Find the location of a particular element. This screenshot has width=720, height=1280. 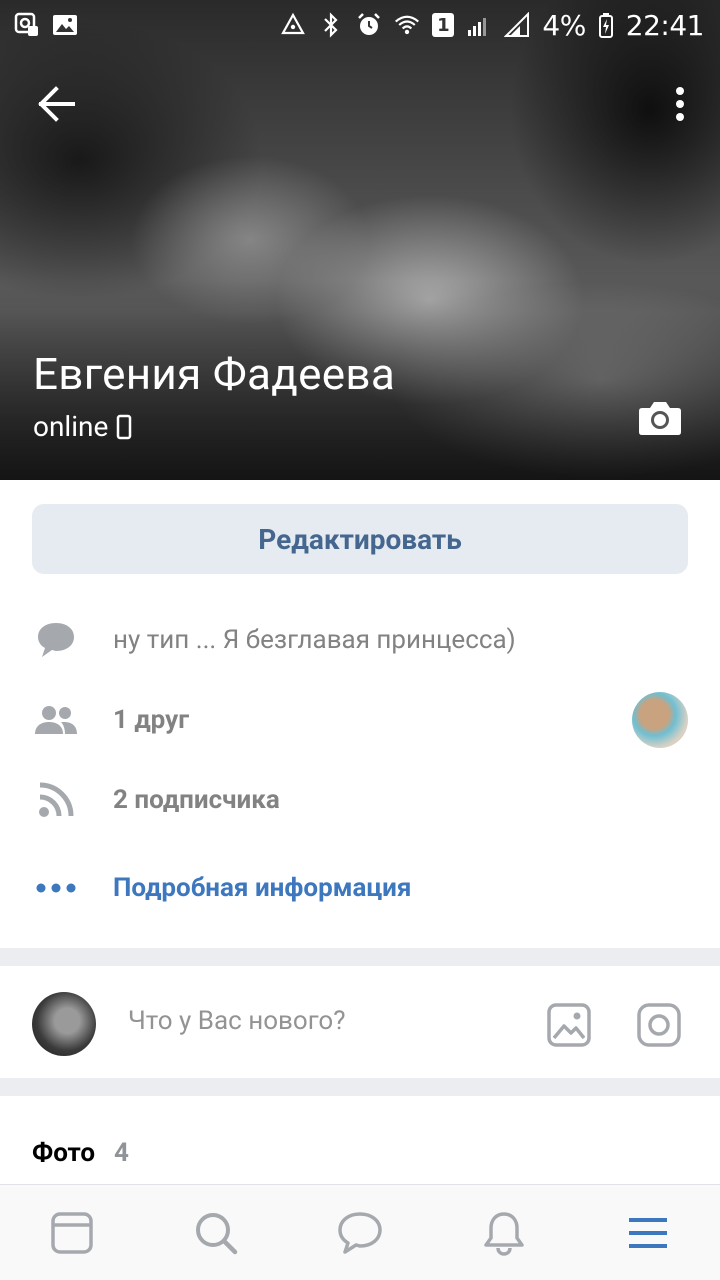

friends-count: 1 друг is located at coordinates (151, 720).